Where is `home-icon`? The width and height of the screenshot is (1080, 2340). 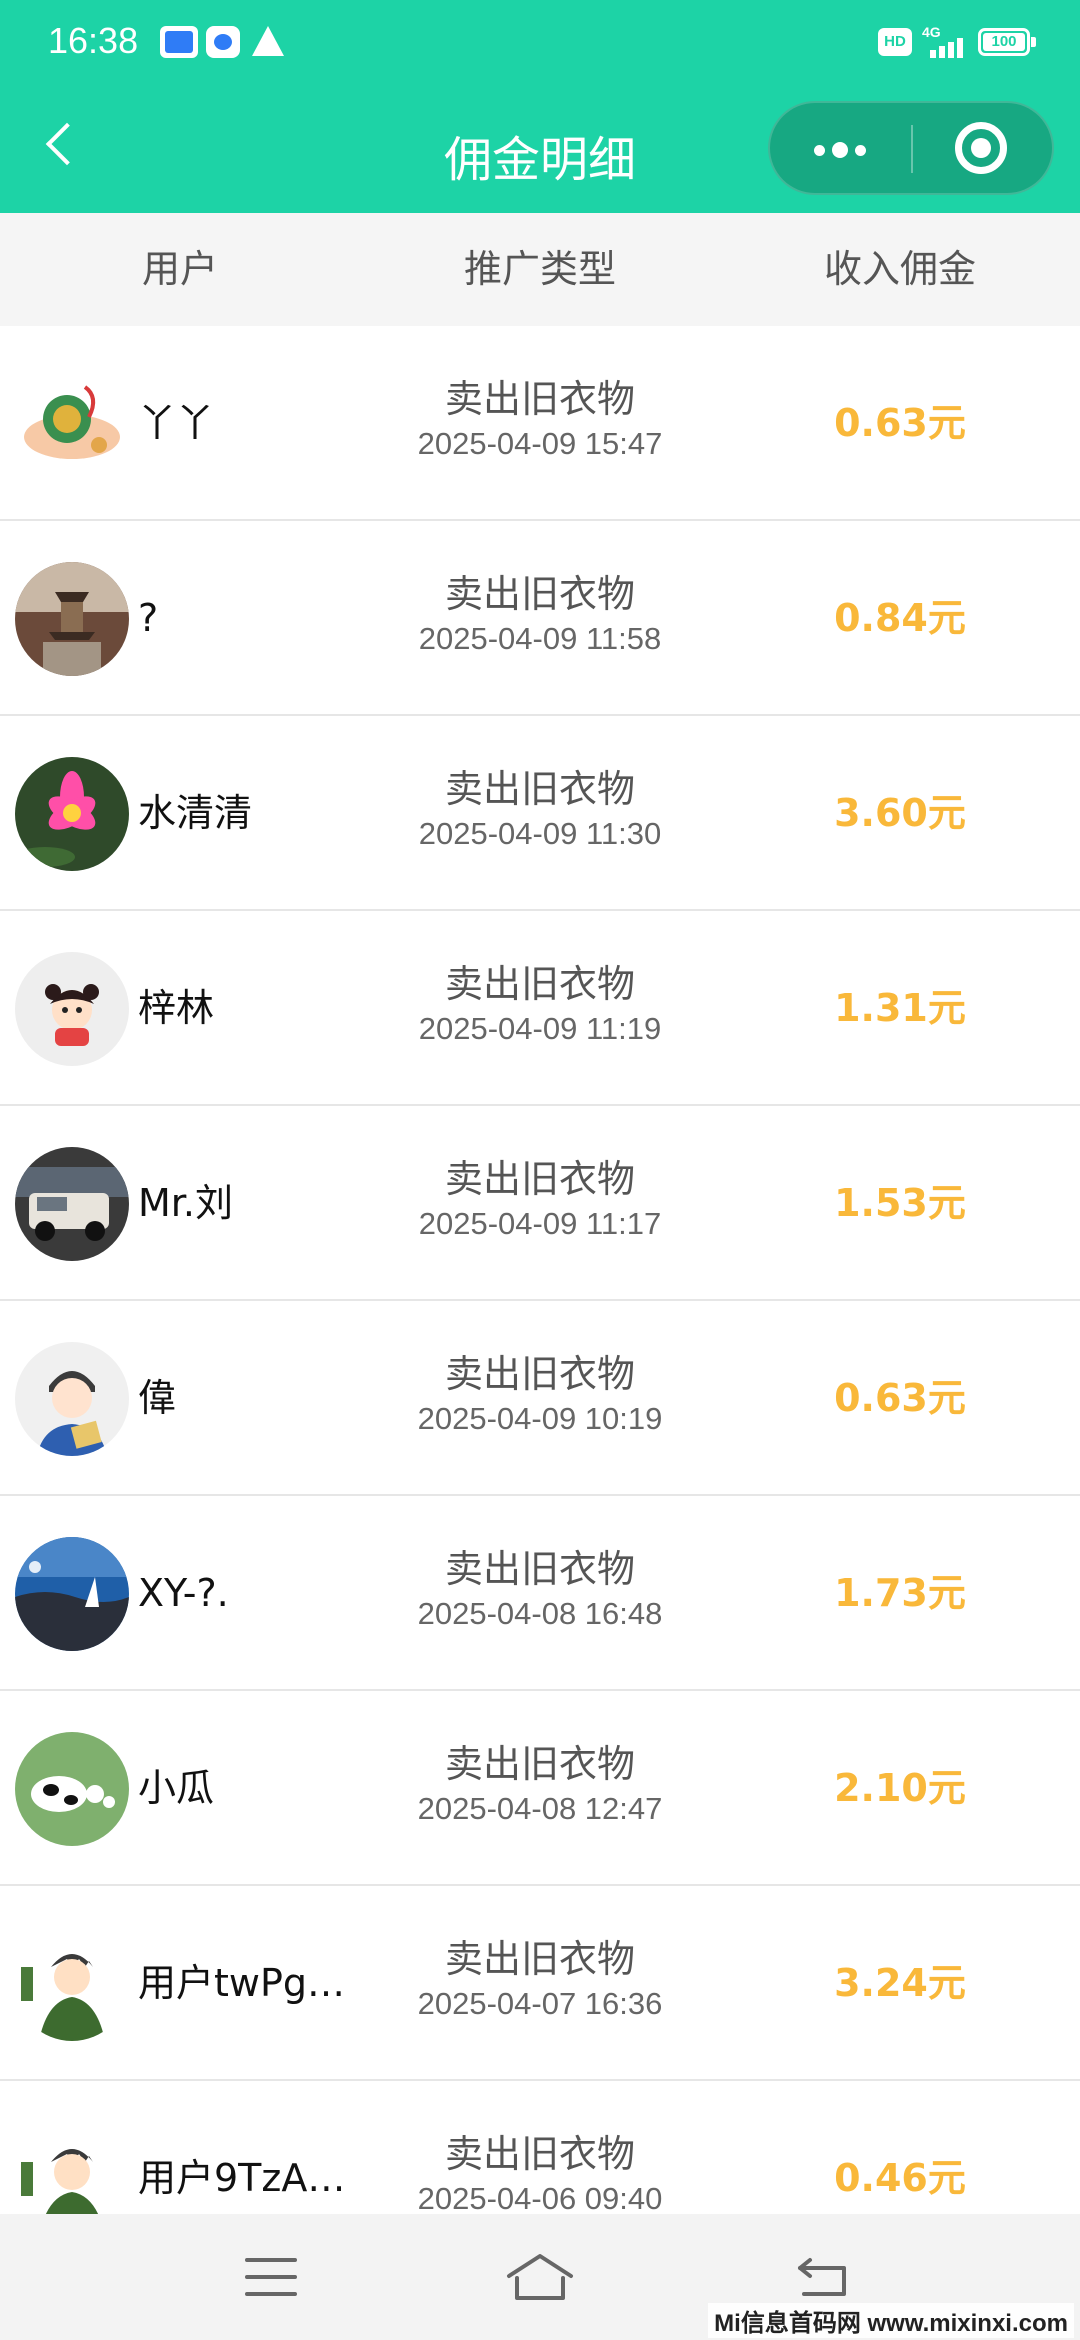 home-icon is located at coordinates (540, 2277).